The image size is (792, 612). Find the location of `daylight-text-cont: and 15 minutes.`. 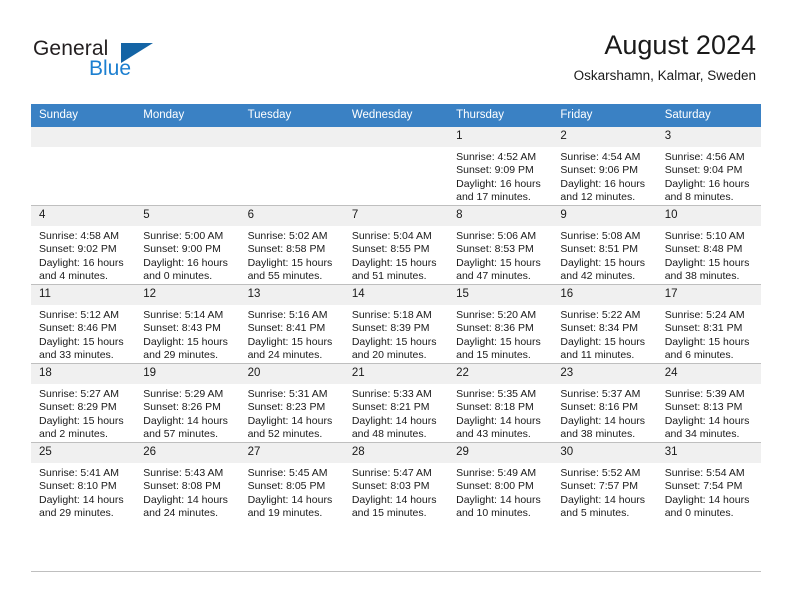

daylight-text-cont: and 15 minutes. is located at coordinates (389, 513).